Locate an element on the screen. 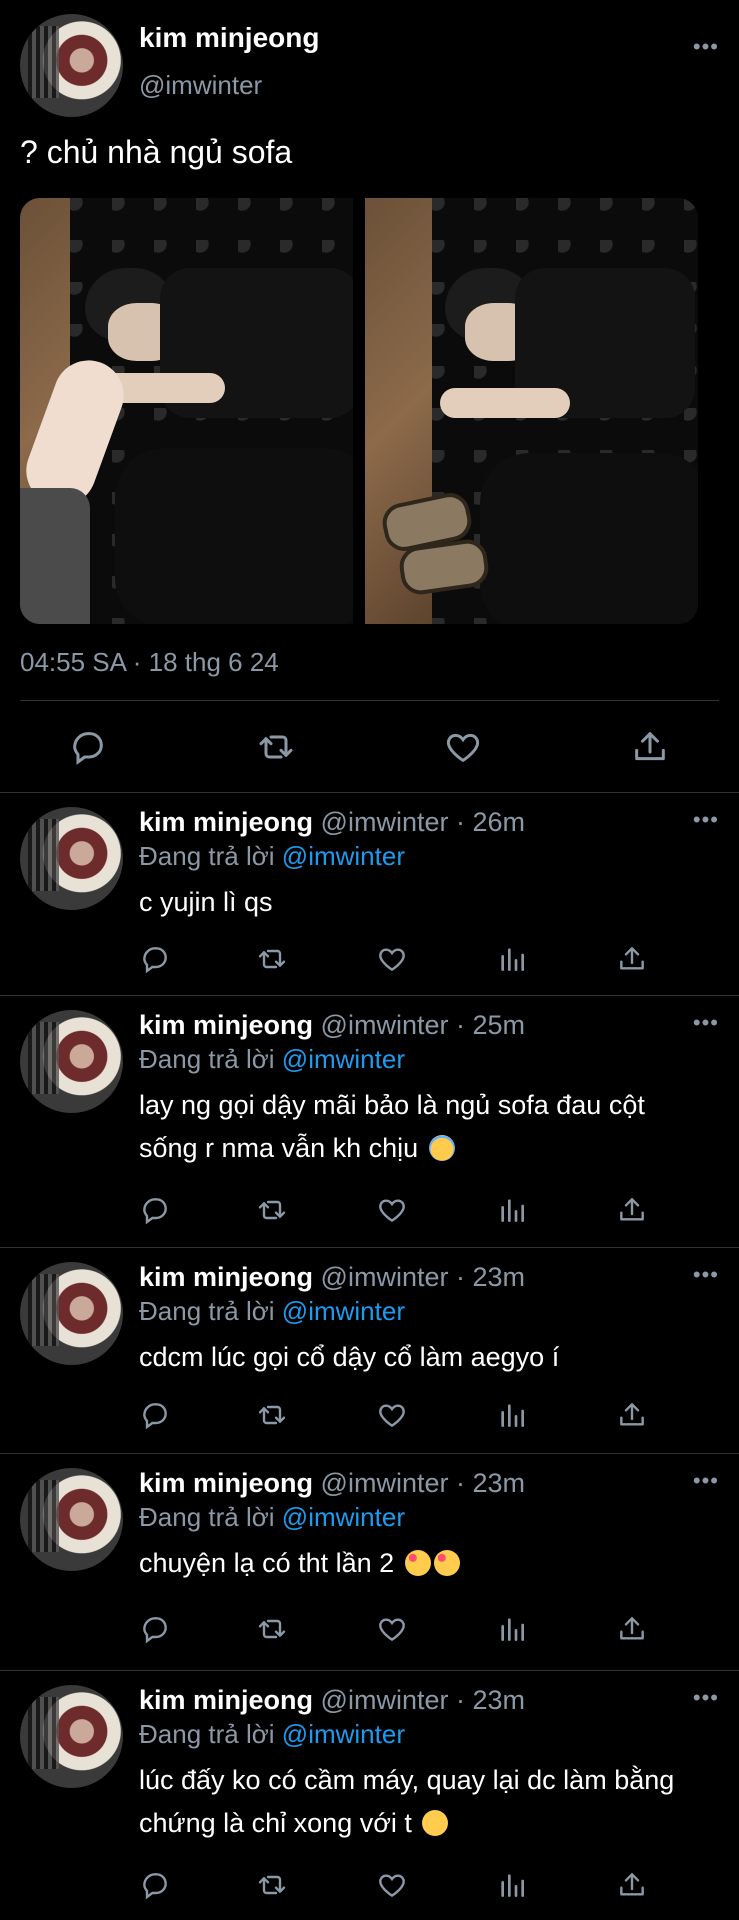 This screenshot has height=1920, width=739. tweet-actions is located at coordinates (369, 747).